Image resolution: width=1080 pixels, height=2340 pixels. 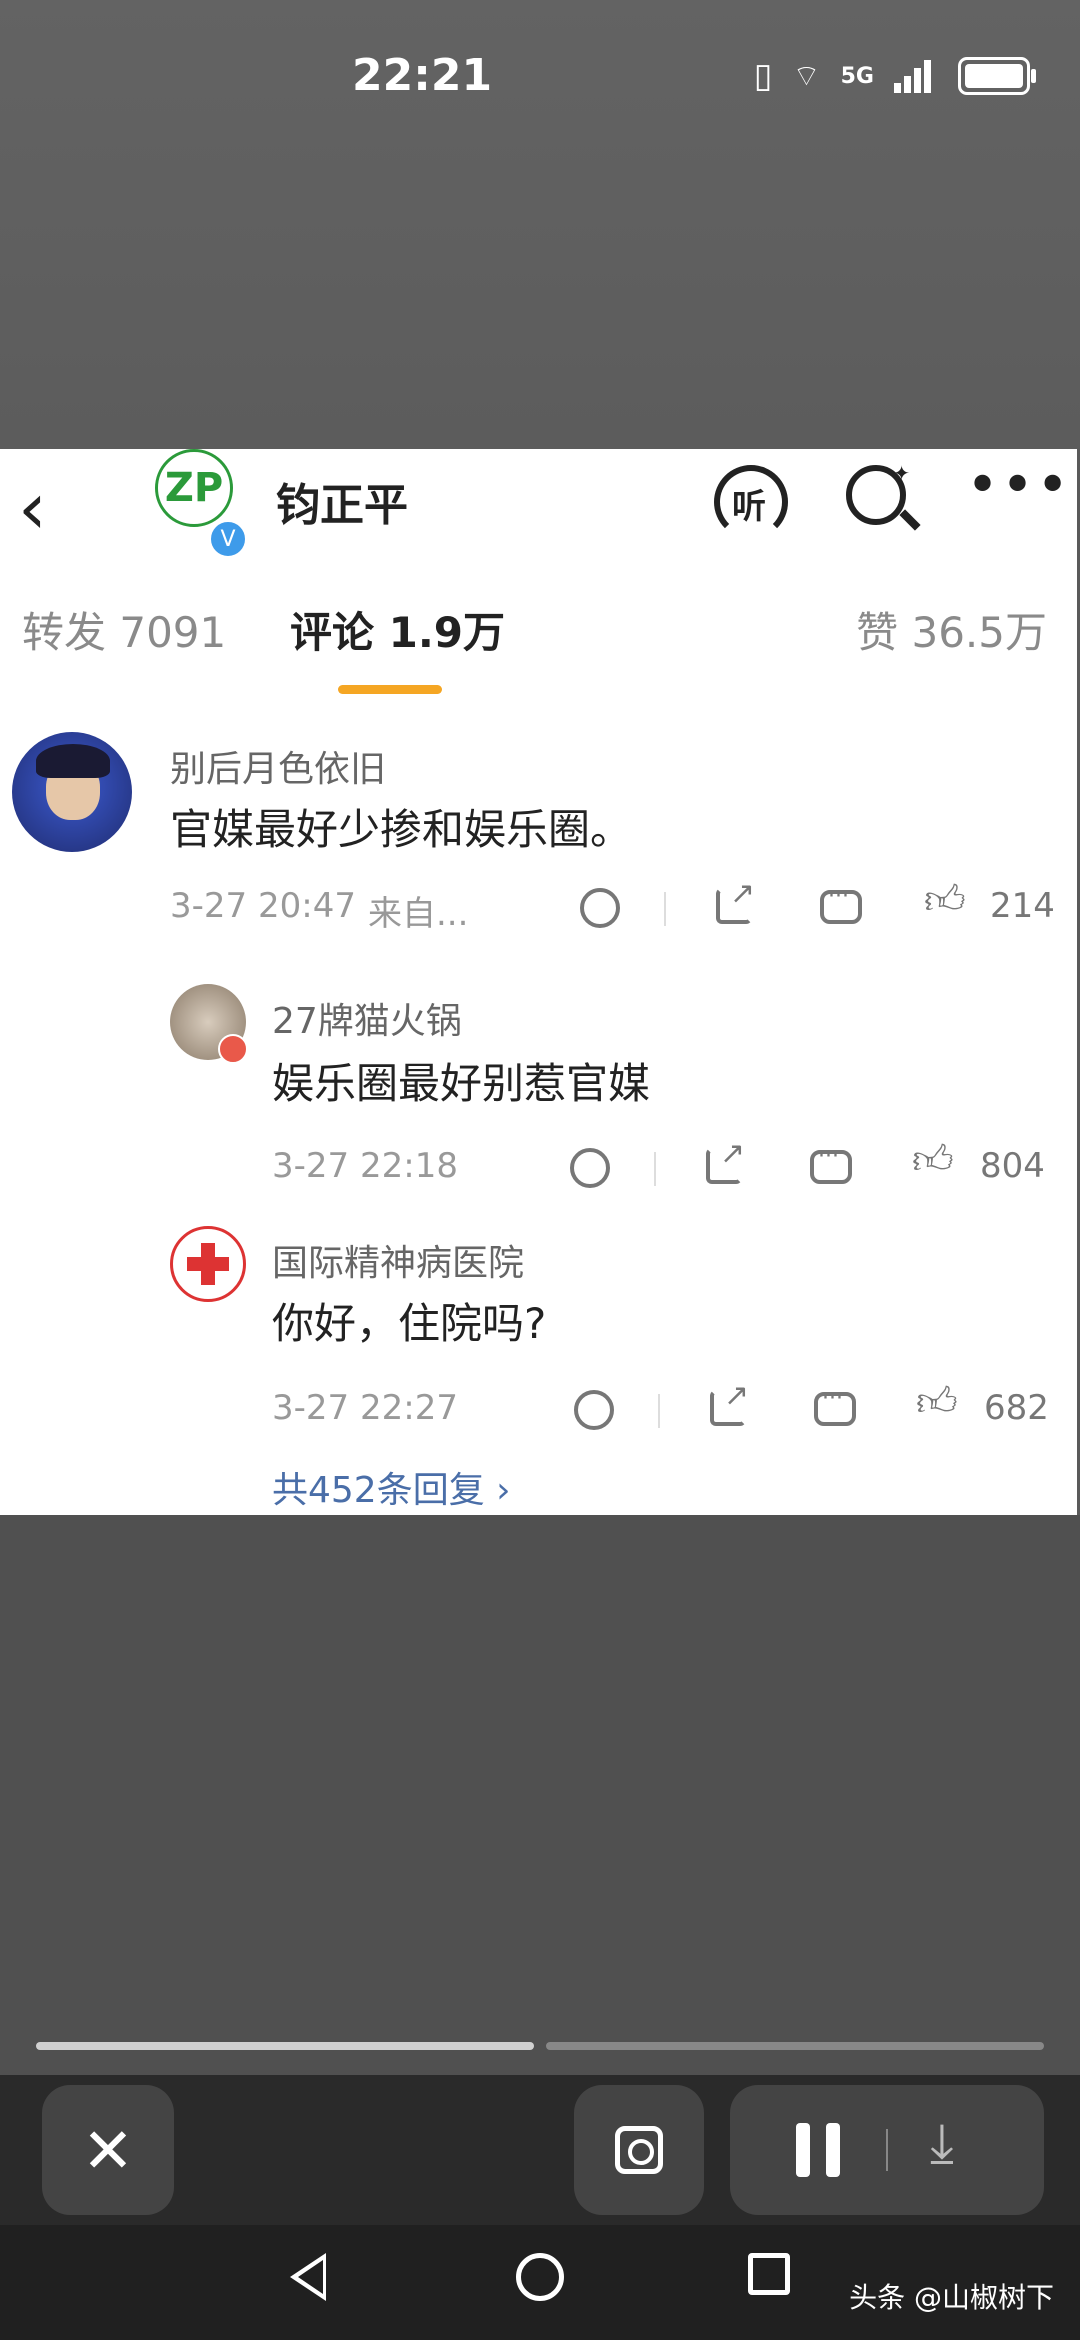 I want to click on reply-item: 27牌猫火锅 娱乐圈最好别惹官媒 3-27 22:18 👍︎ 804, so click(x=538, y=1086).